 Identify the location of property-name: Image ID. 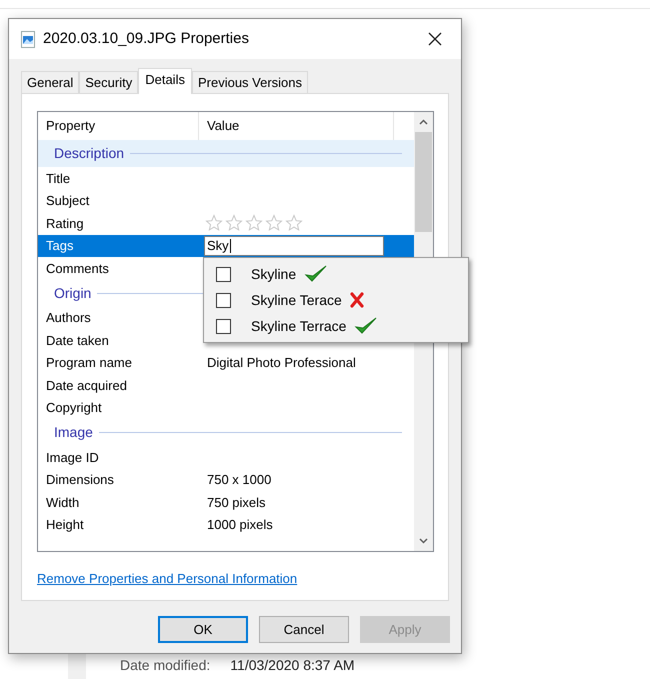
(72, 457).